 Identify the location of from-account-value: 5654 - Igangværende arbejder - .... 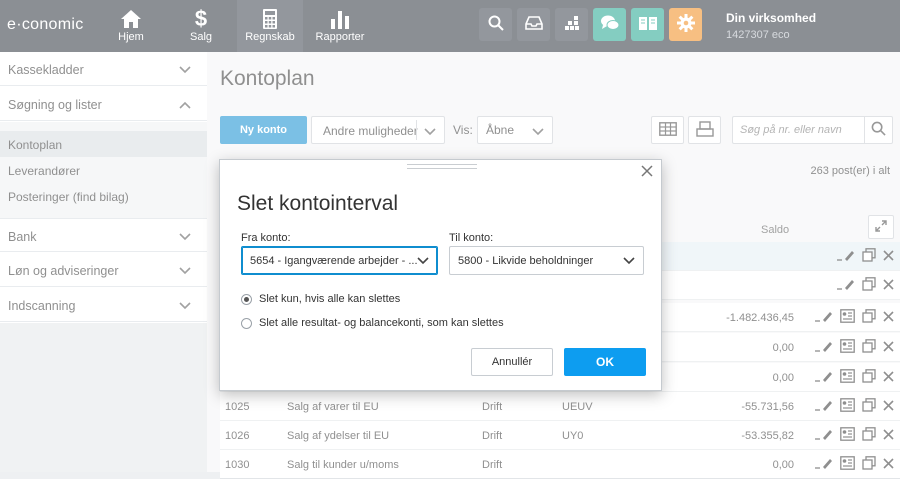
(334, 260).